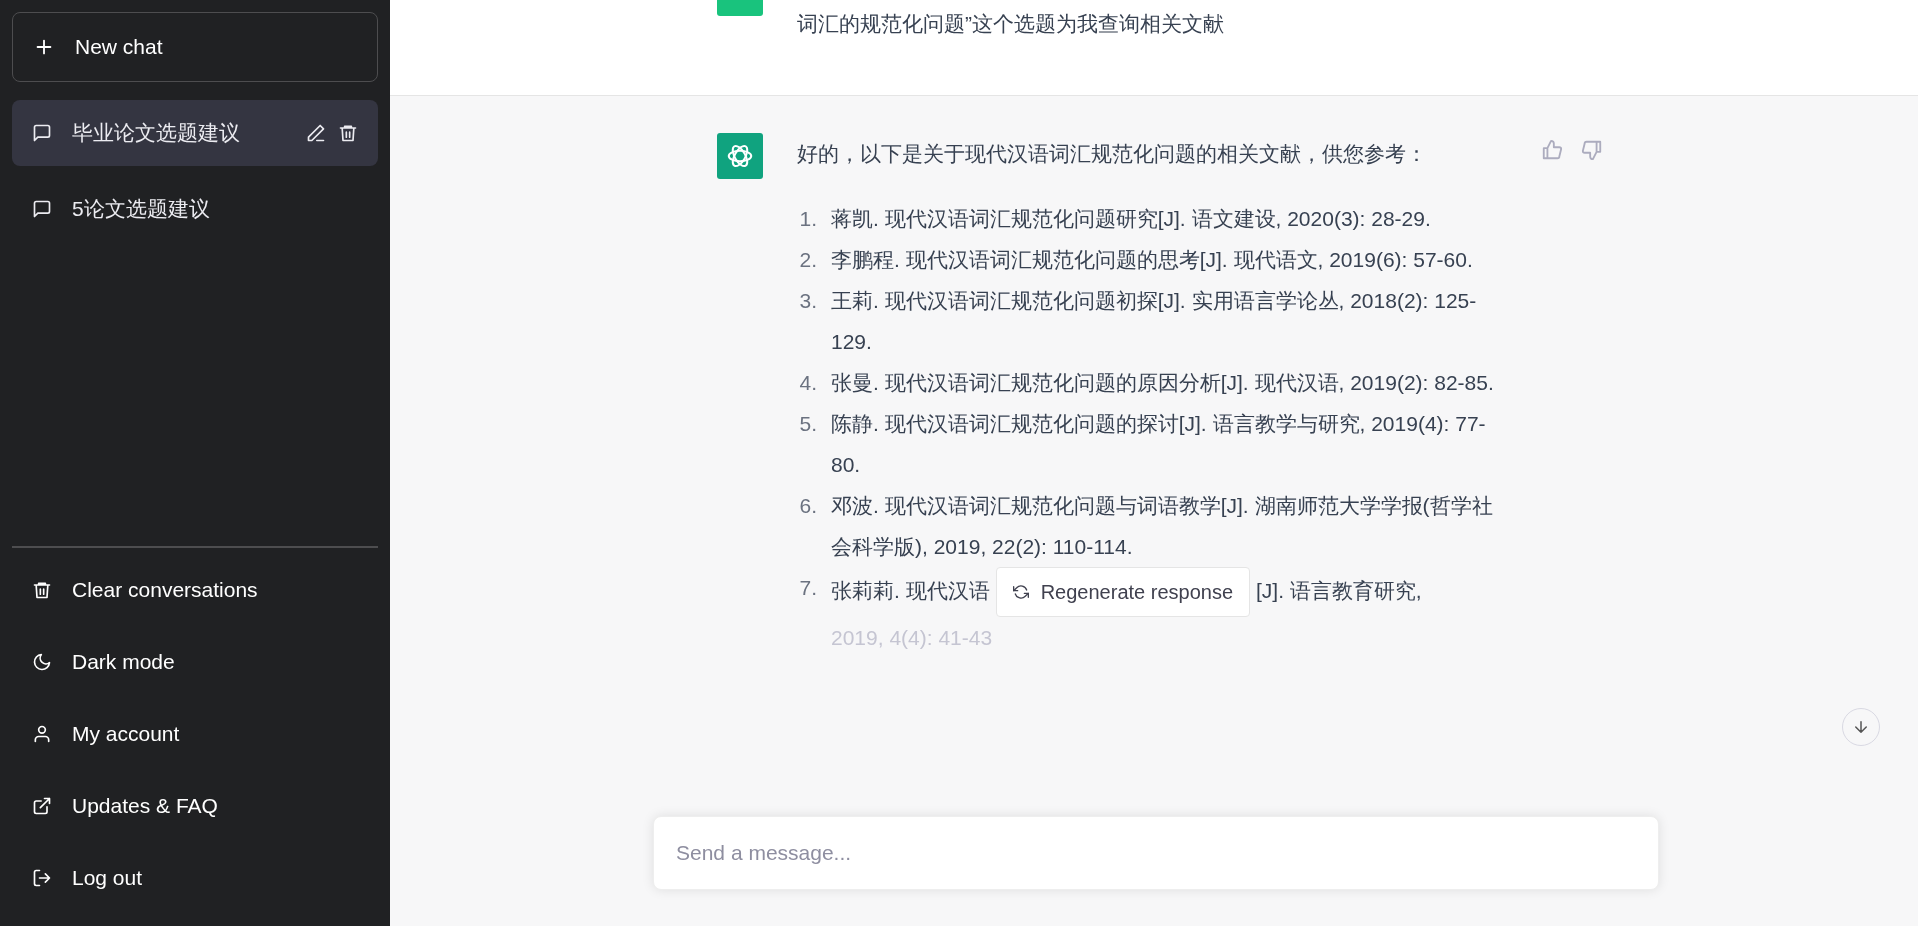  What do you see at coordinates (1152, 259) in the screenshot?
I see `reference-text: 李鹏程. 现代汉语词汇规范化问题的思考[J]. 现代语文, 2019(6): 57-60.` at bounding box center [1152, 259].